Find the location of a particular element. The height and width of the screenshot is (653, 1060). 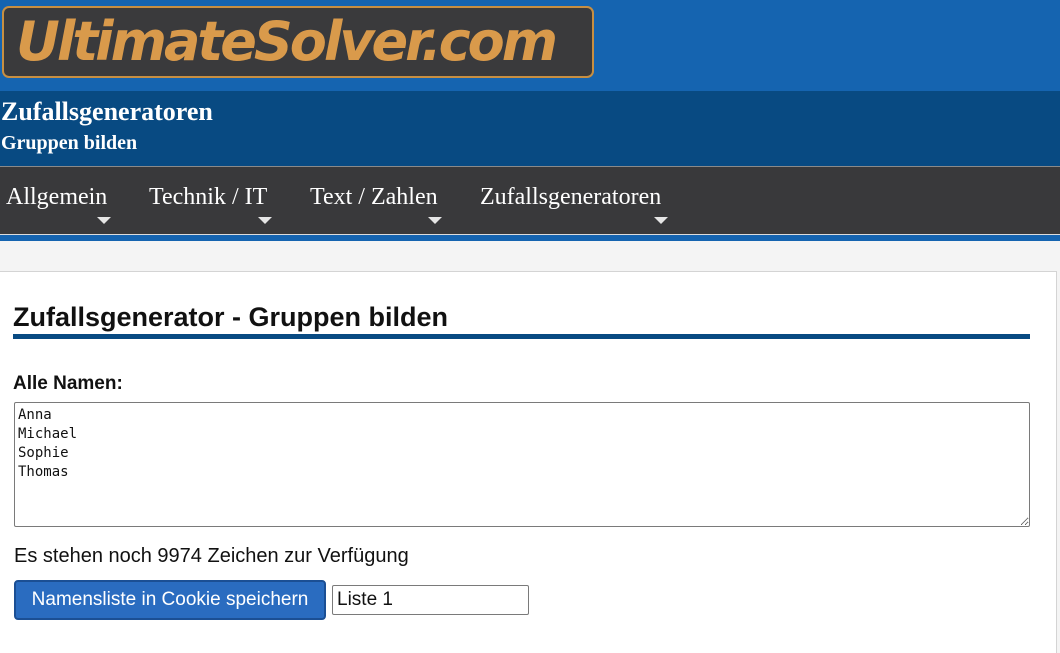

site-title: Zufallsgeneratoren is located at coordinates (107, 111).